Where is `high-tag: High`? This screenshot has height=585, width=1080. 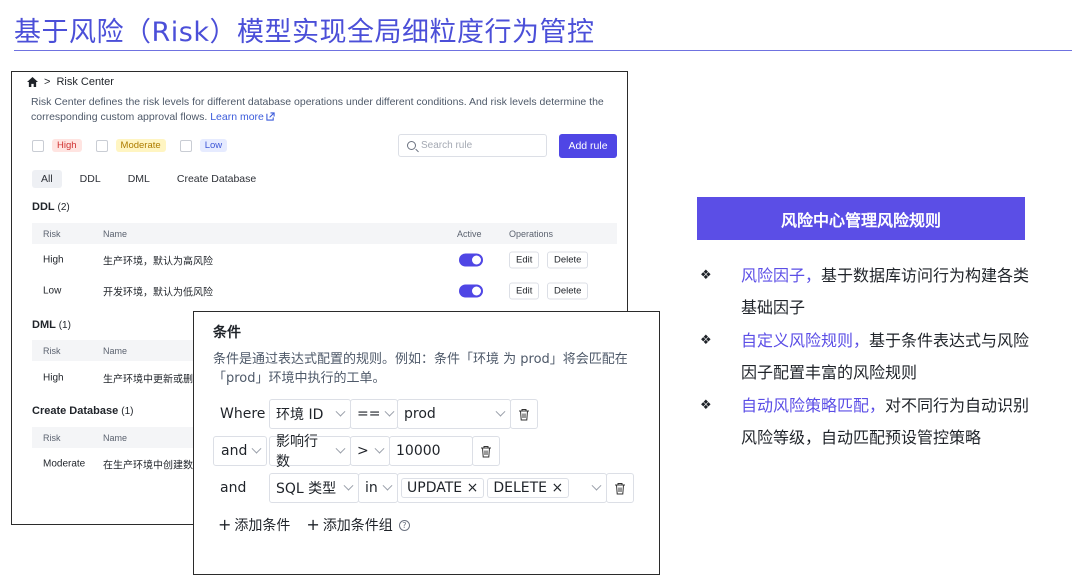 high-tag: High is located at coordinates (67, 145).